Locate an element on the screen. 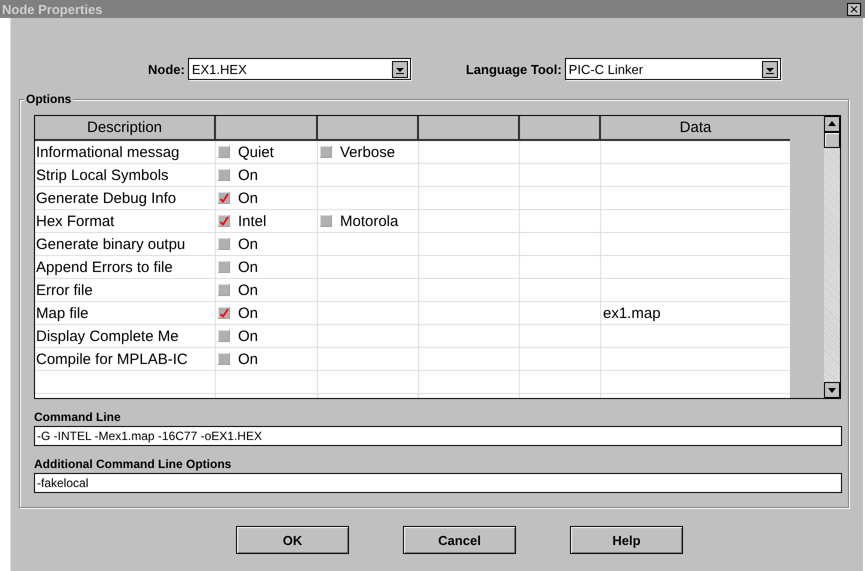  dialog-button: OK is located at coordinates (292, 540).